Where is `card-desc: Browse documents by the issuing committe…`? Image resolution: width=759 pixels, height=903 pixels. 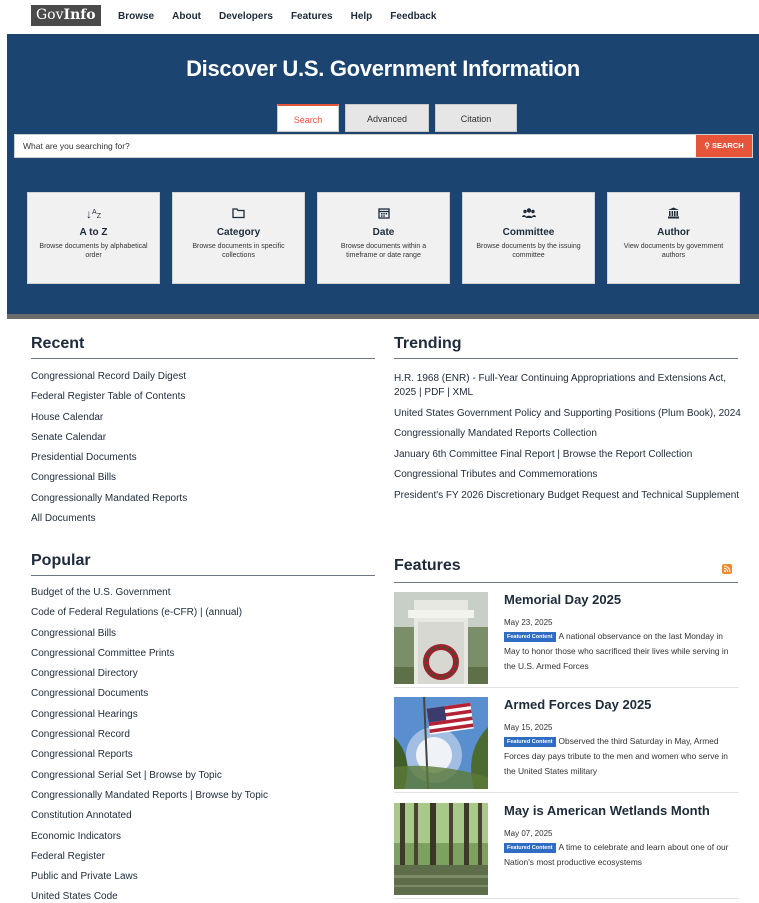 card-desc: Browse documents by the issuing committe… is located at coordinates (528, 251).